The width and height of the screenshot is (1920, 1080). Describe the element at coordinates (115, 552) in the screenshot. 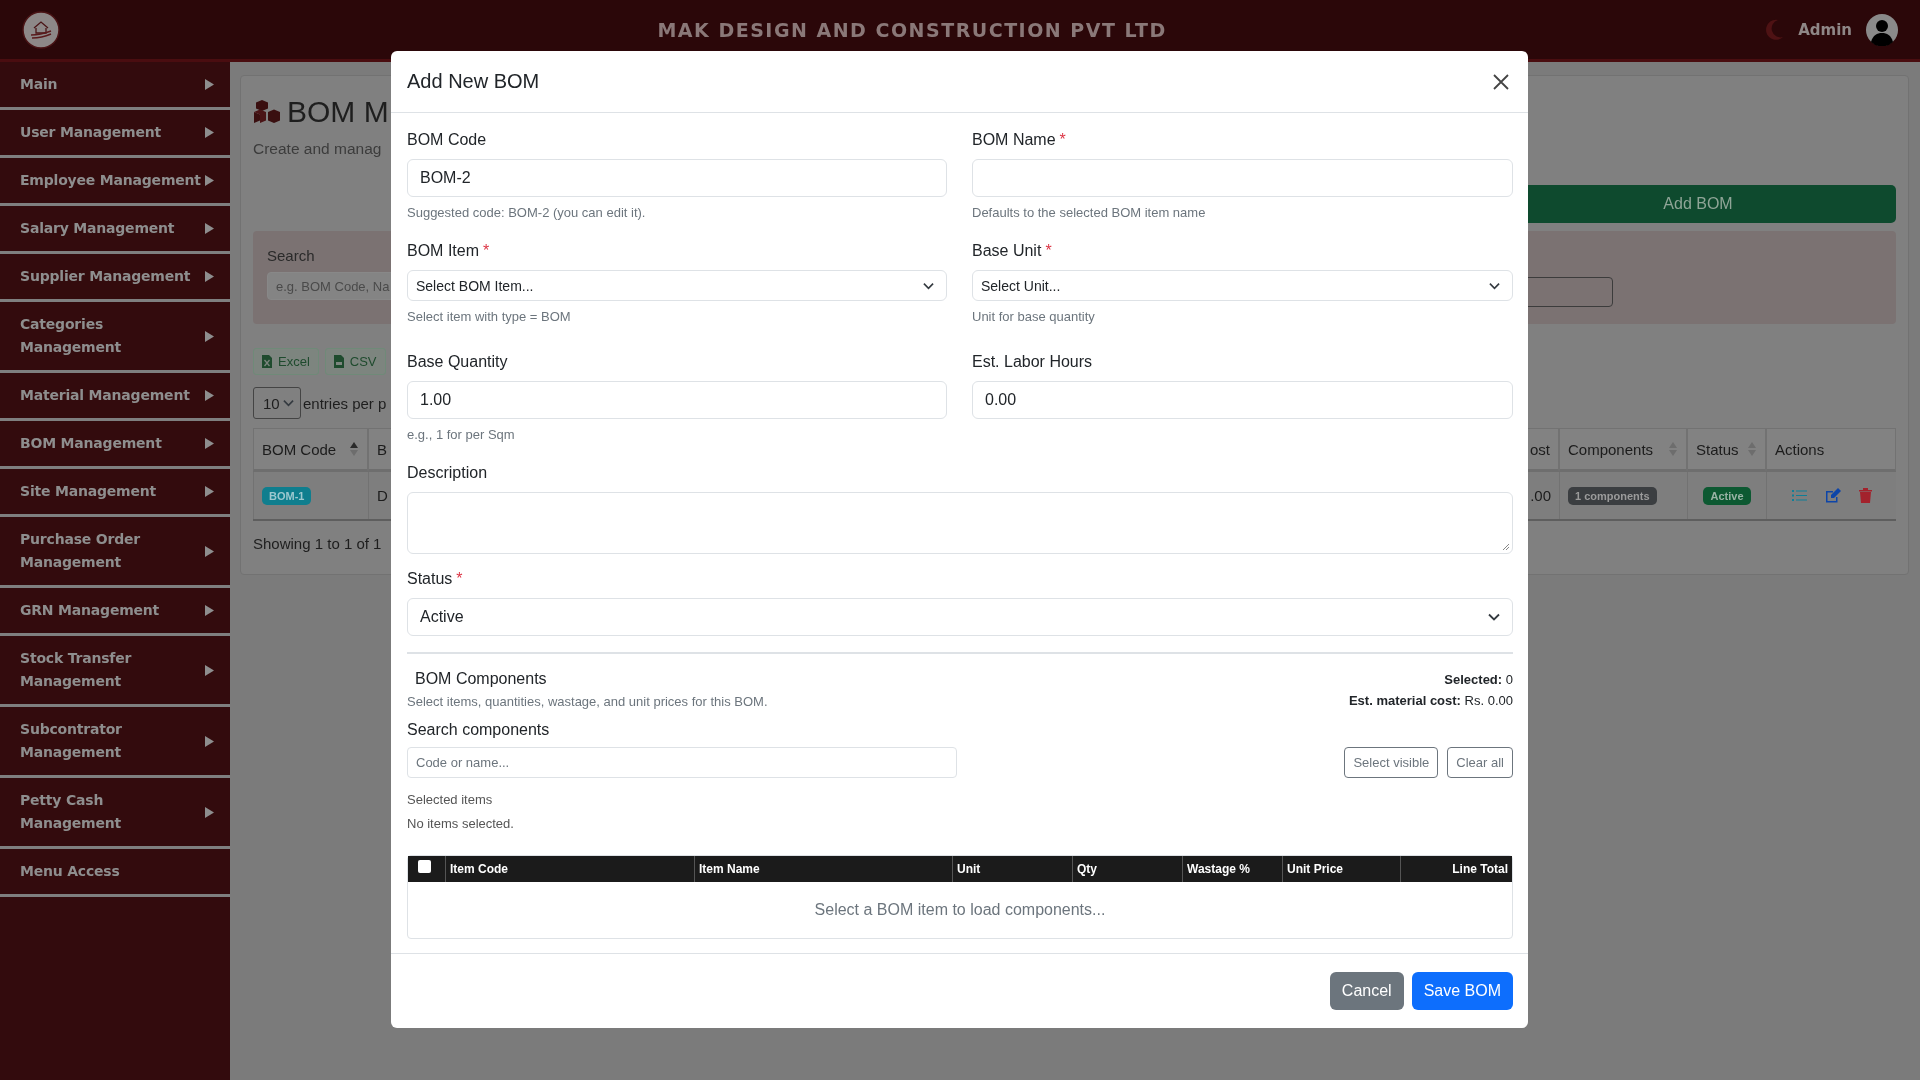

I see `sidebar-item: Purchase Order Management` at that location.